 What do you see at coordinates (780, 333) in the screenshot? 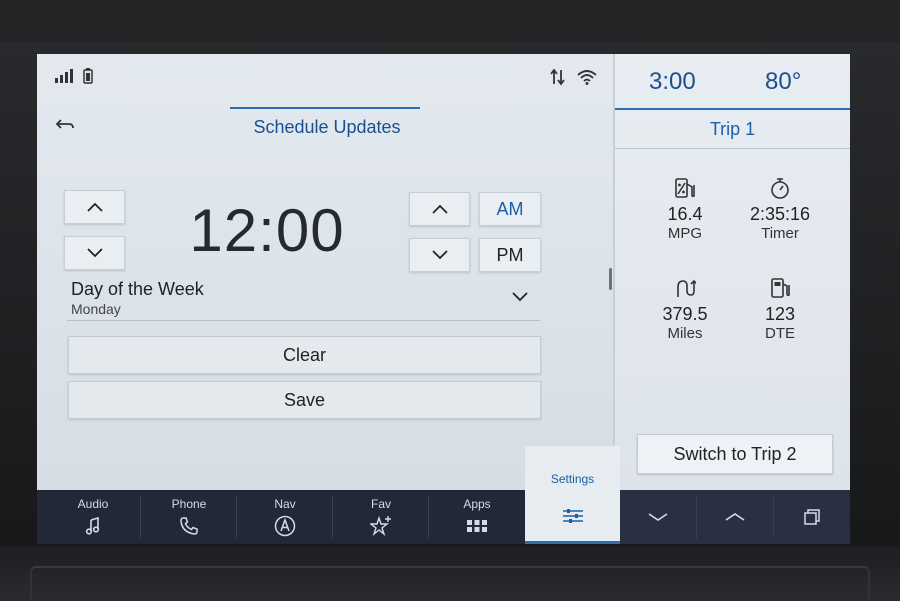
I see `dte-unit: DTE` at bounding box center [780, 333].